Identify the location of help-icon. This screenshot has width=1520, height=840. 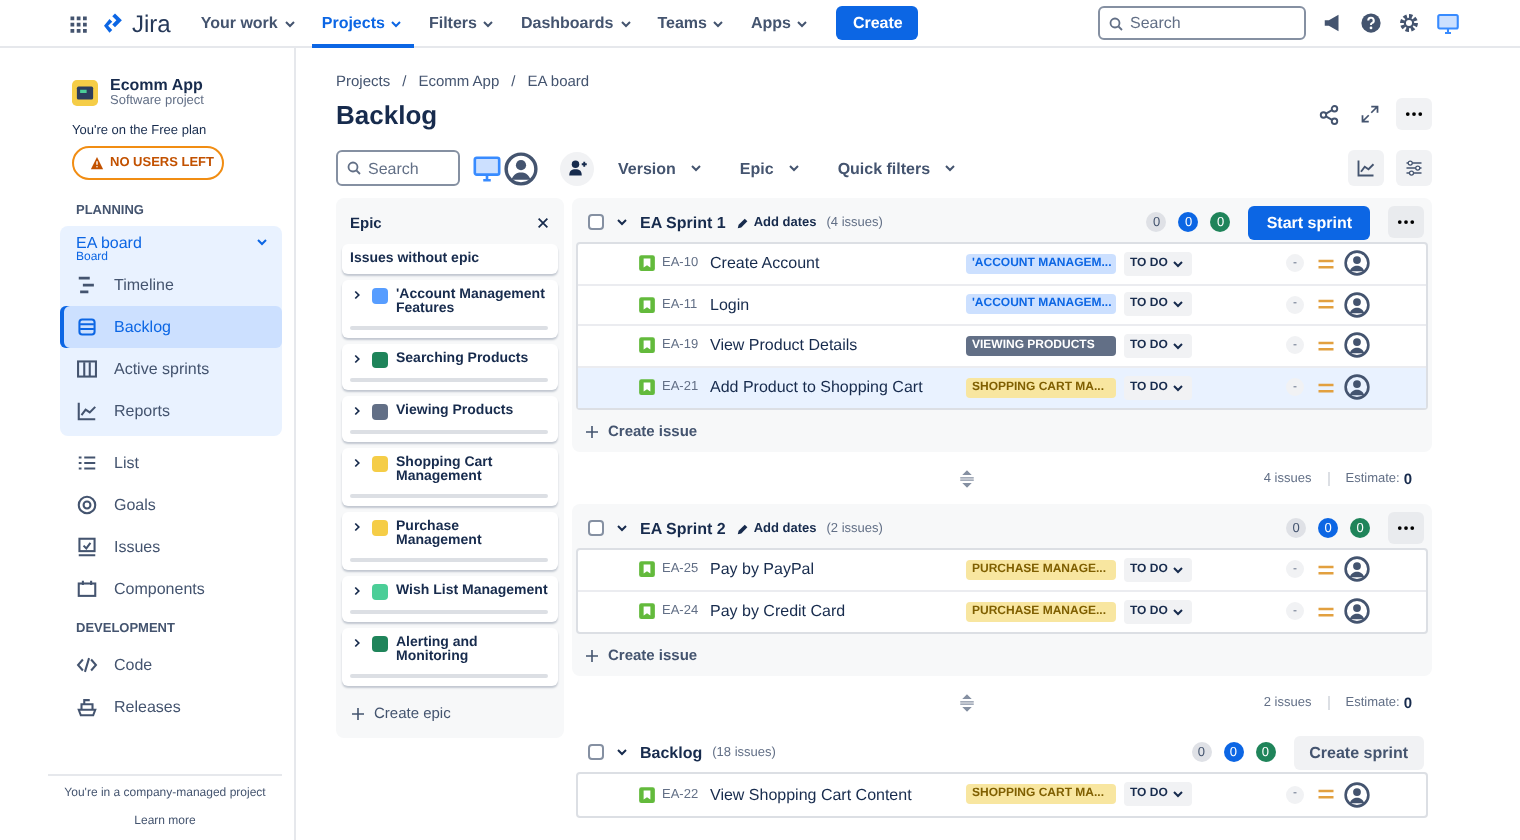
(1371, 23).